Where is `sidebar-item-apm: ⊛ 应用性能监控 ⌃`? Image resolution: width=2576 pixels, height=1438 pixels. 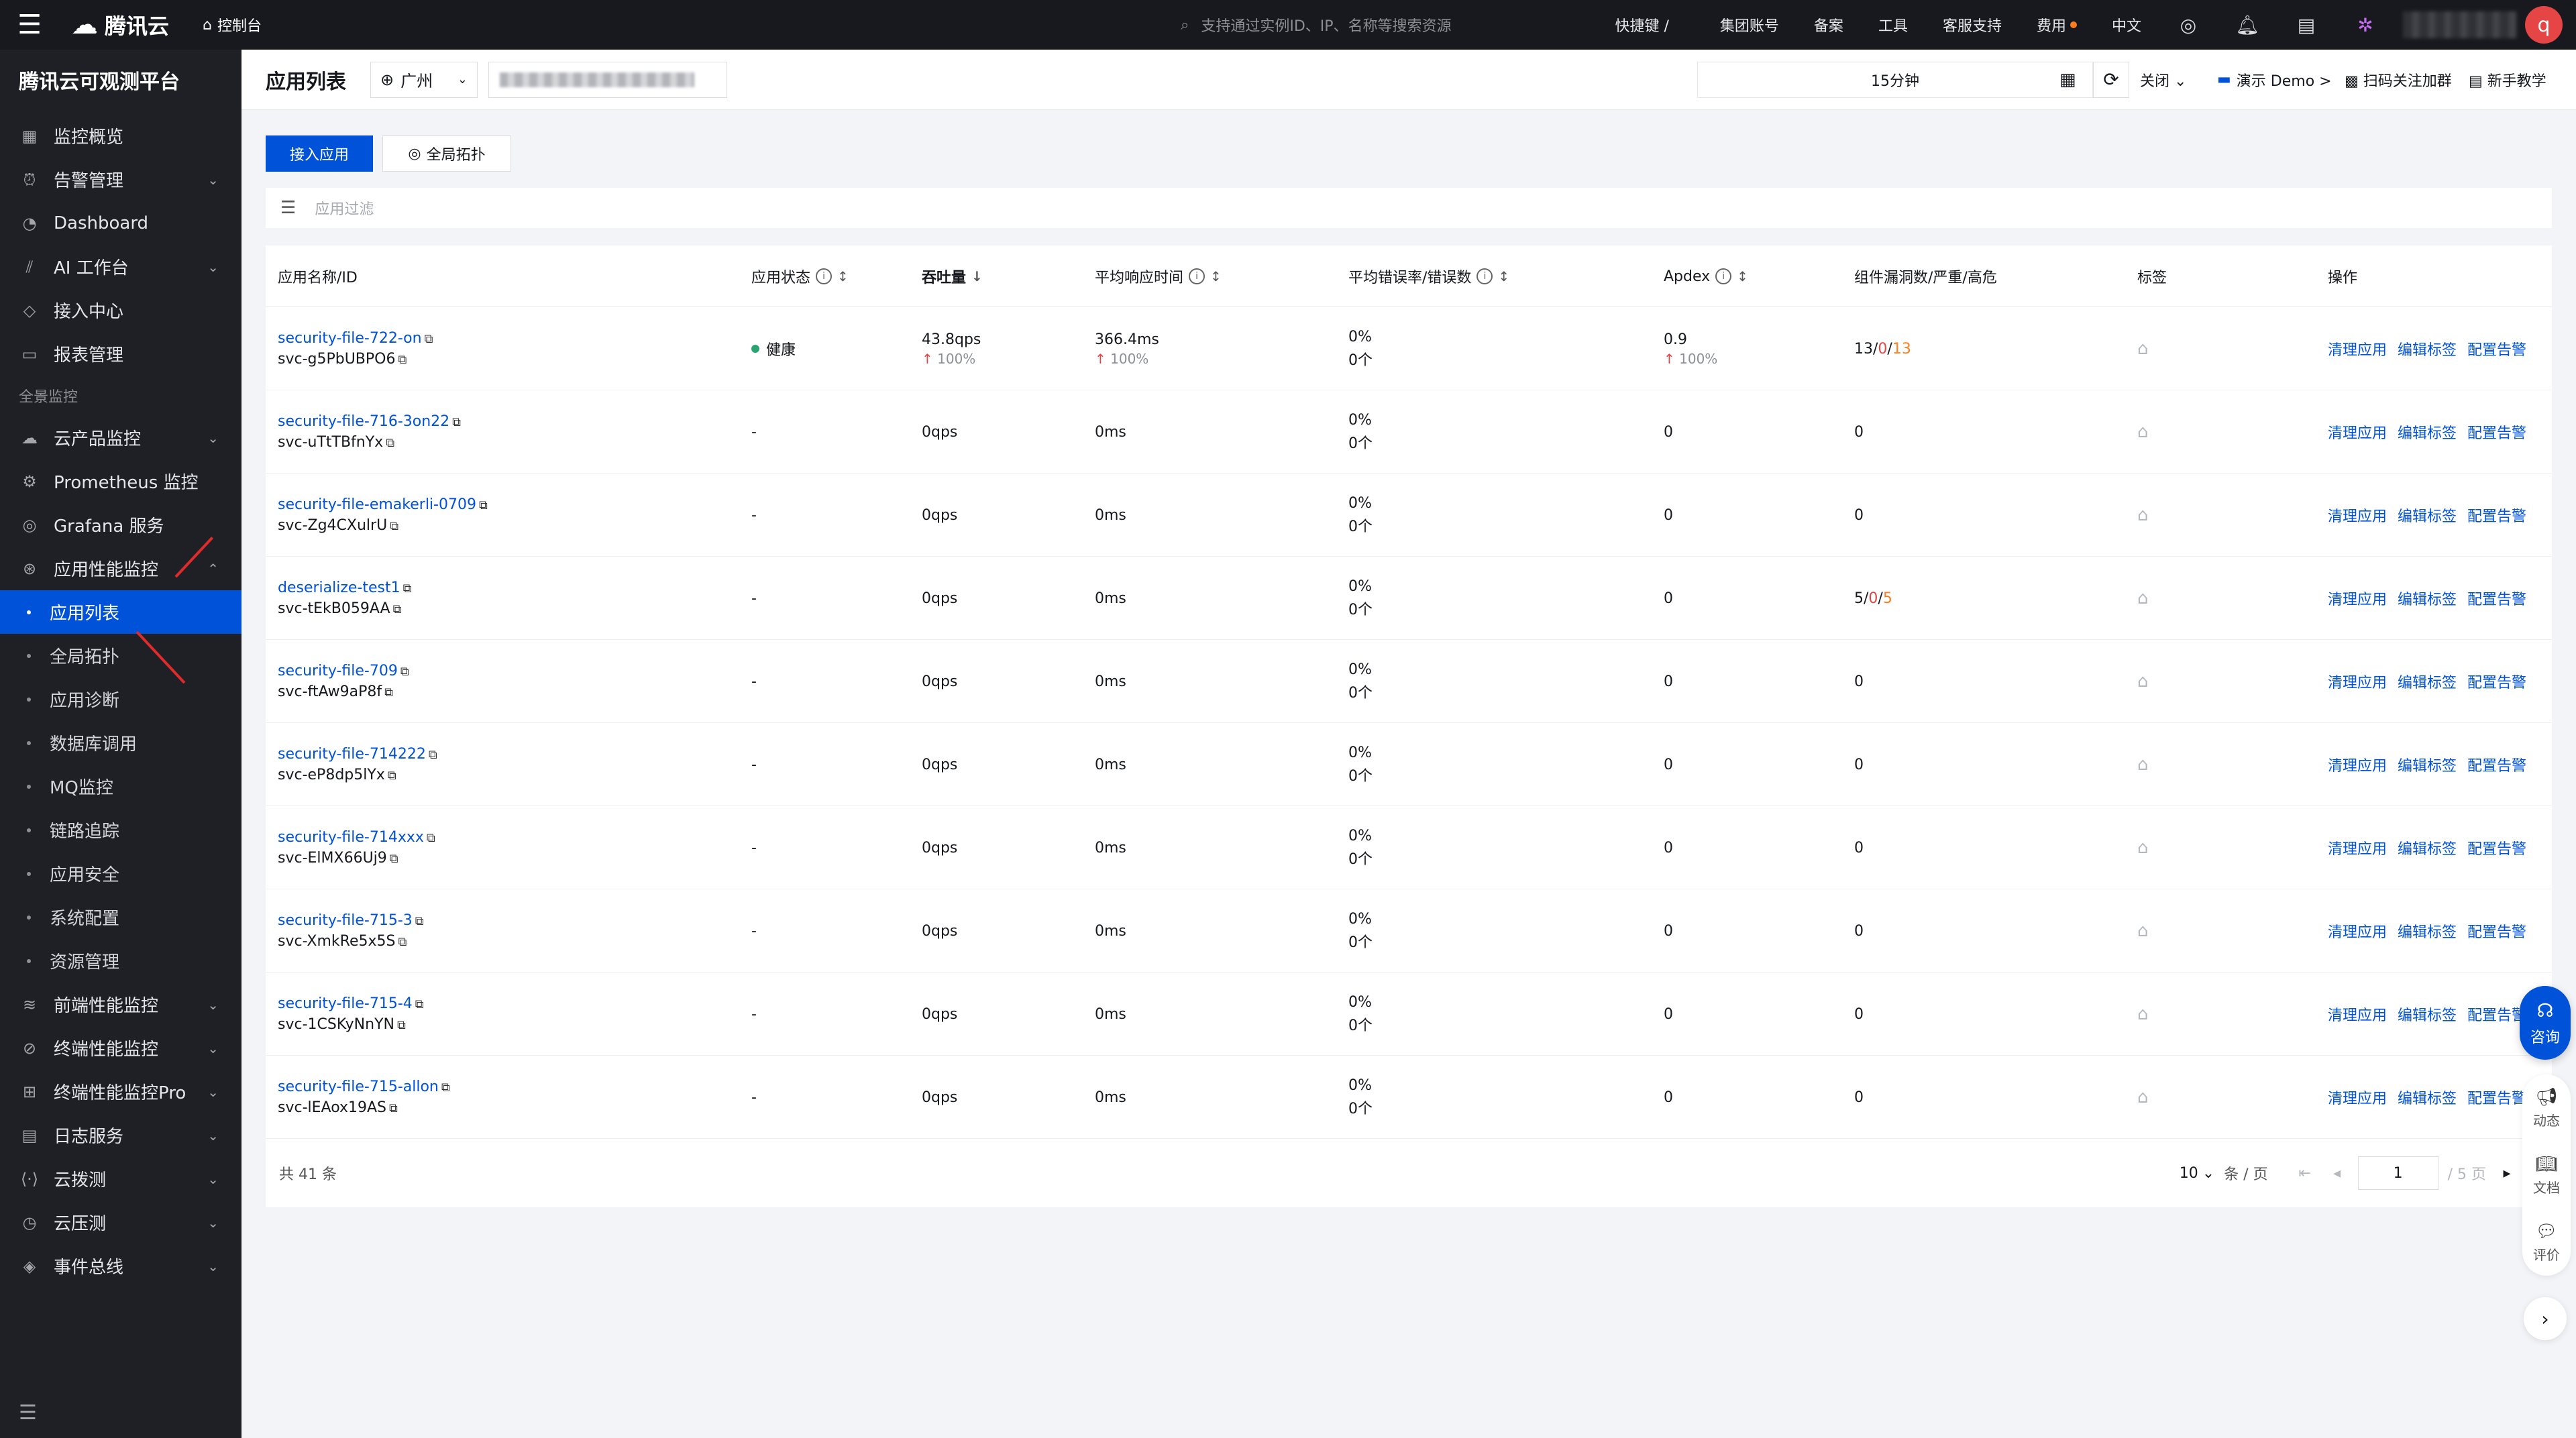 sidebar-item-apm: ⊛ 应用性能监控 ⌃ is located at coordinates (120, 568).